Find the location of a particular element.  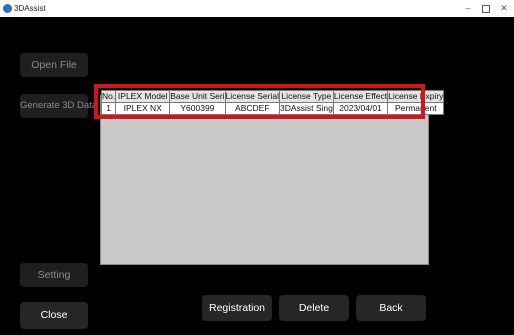

generate-3d-data-button: Generate 3D Data is located at coordinates (58, 106).